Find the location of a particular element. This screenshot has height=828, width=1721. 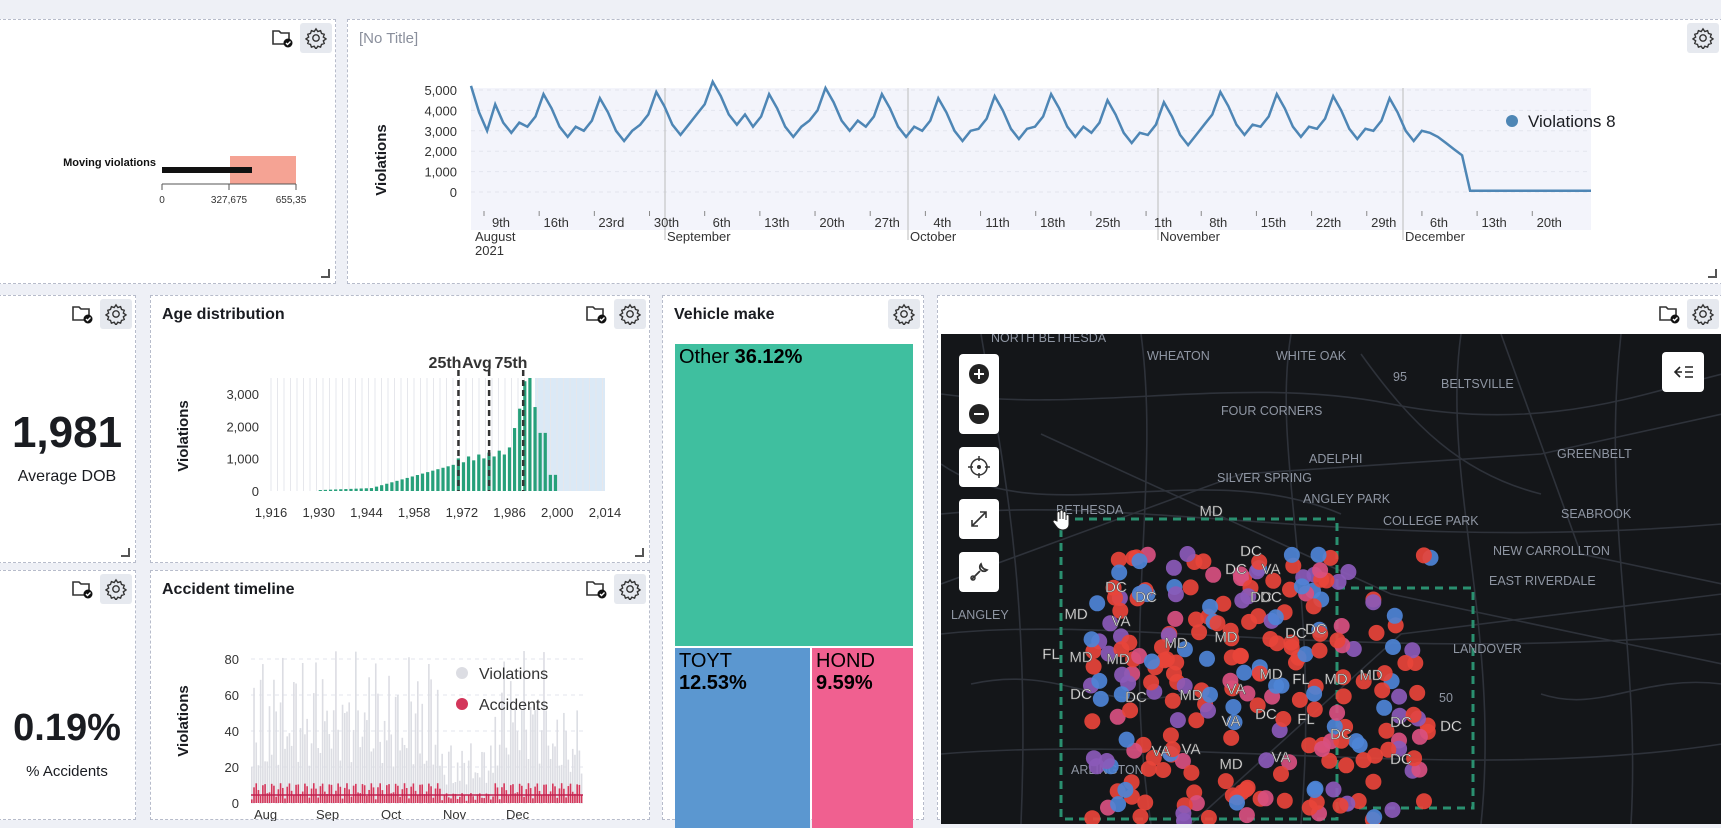

treemap-cell-hond: HOND 9.59% is located at coordinates (862, 738).